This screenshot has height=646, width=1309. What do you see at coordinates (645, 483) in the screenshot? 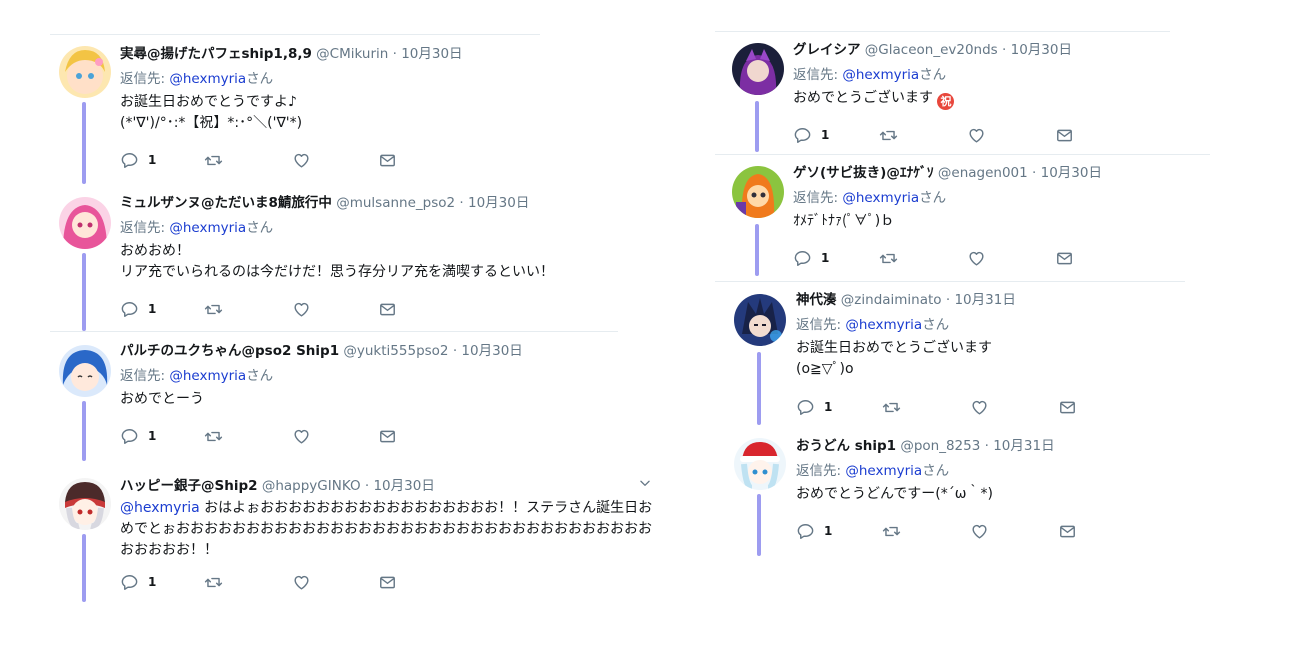
I see `chevron-down-icon` at bounding box center [645, 483].